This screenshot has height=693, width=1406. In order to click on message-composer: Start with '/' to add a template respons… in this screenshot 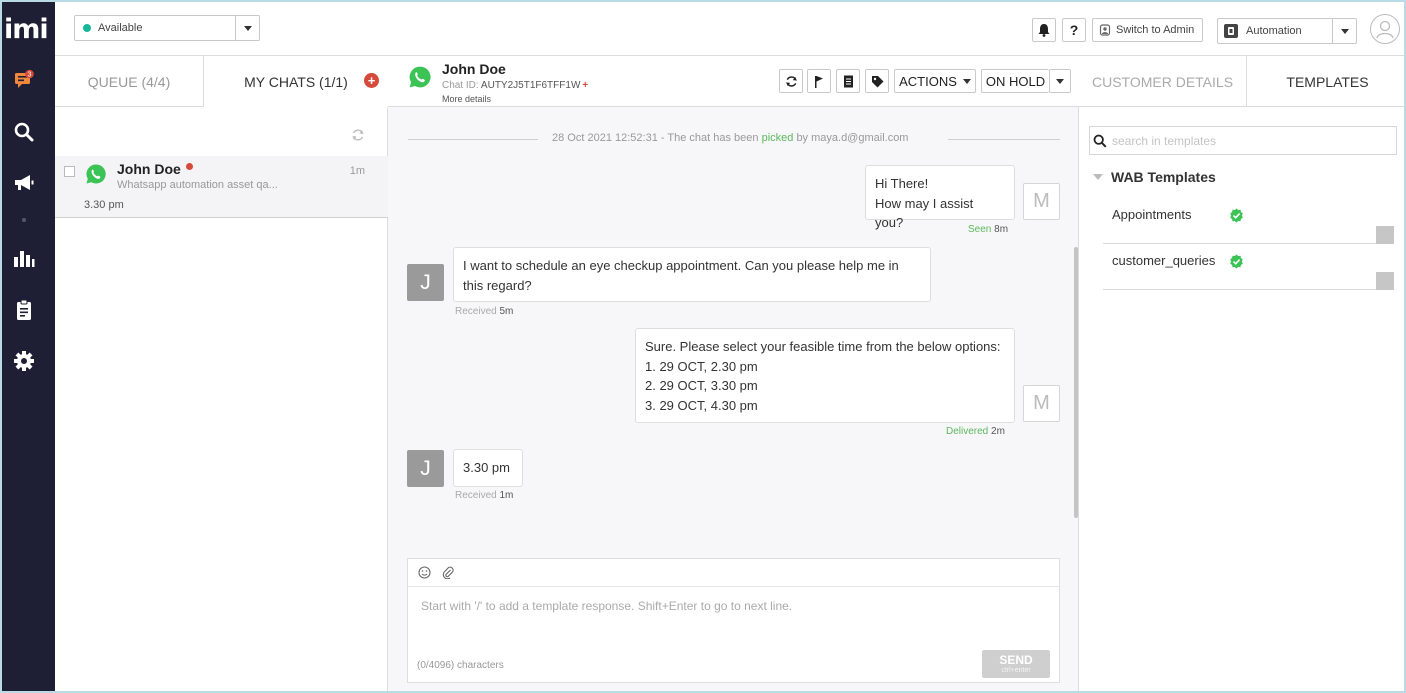, I will do `click(733, 620)`.